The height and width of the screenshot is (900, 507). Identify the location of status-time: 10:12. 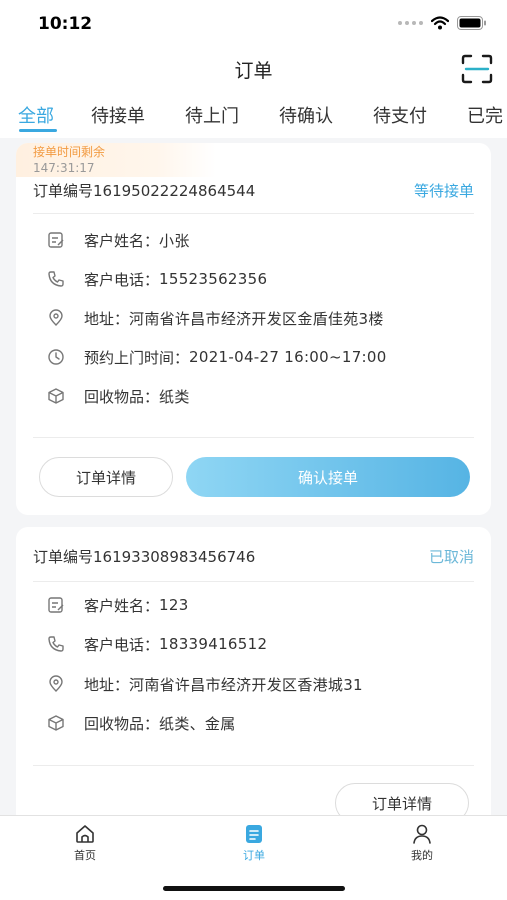
(65, 24).